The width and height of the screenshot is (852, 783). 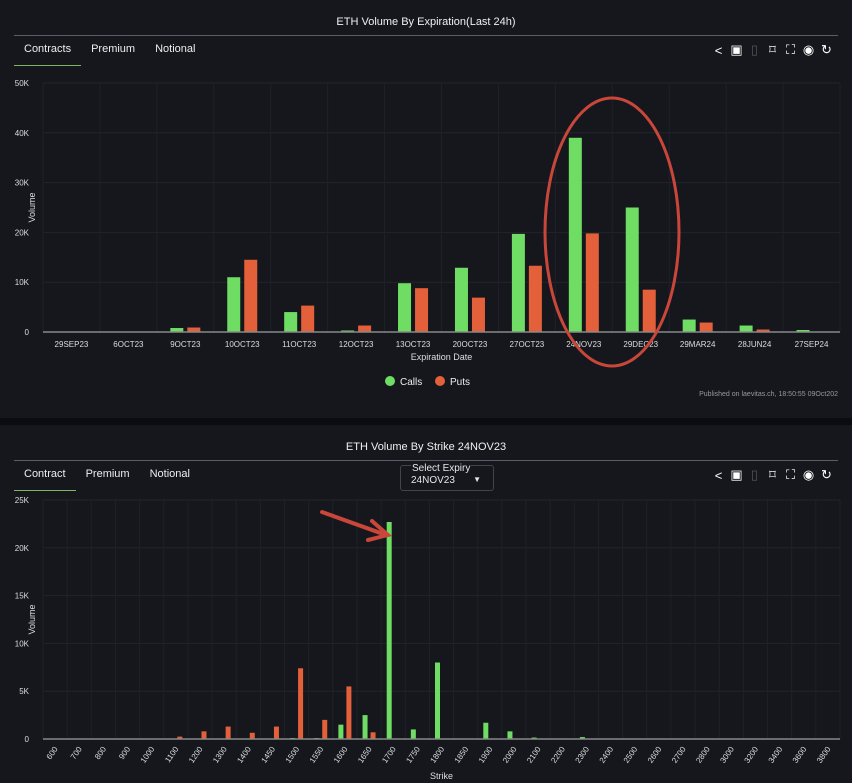 What do you see at coordinates (196, 755) in the screenshot?
I see `x-tick-label: 1200` at bounding box center [196, 755].